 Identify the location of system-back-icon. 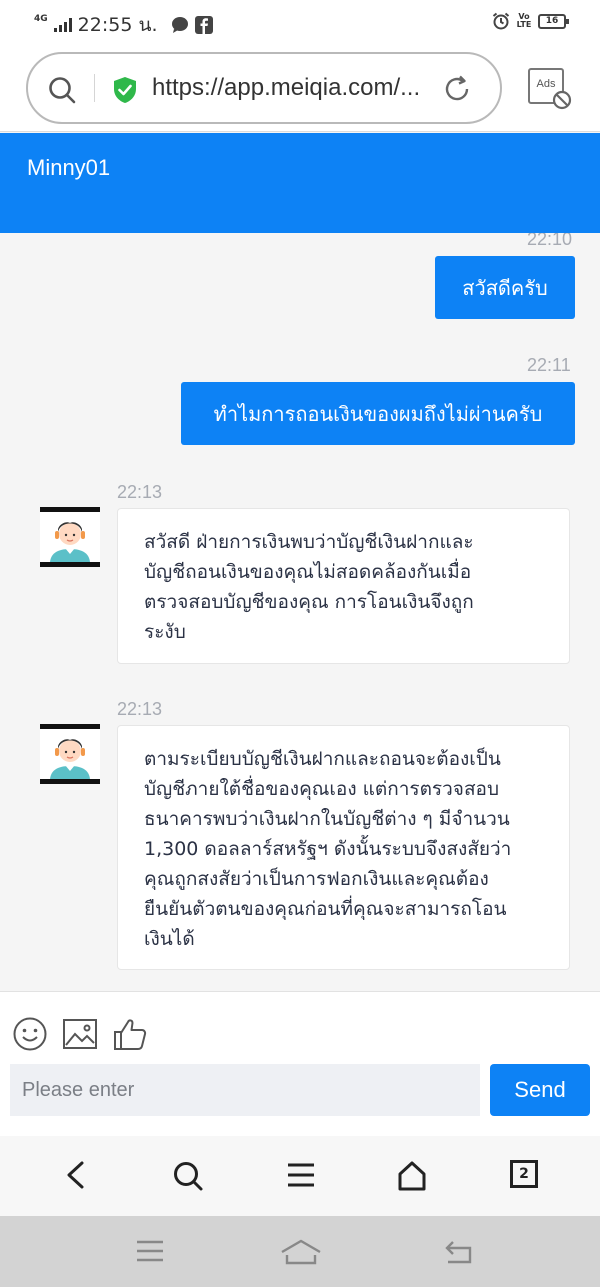
(458, 1252).